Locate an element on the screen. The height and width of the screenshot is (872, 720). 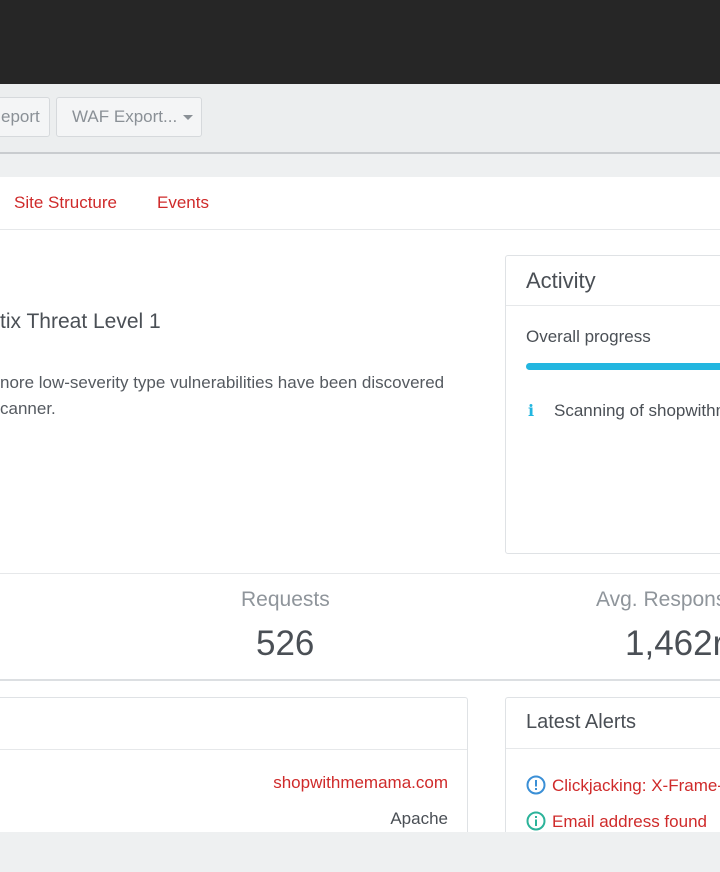
alert-item-clickjacking: Clickjacking: X-Frame-C is located at coordinates (623, 785).